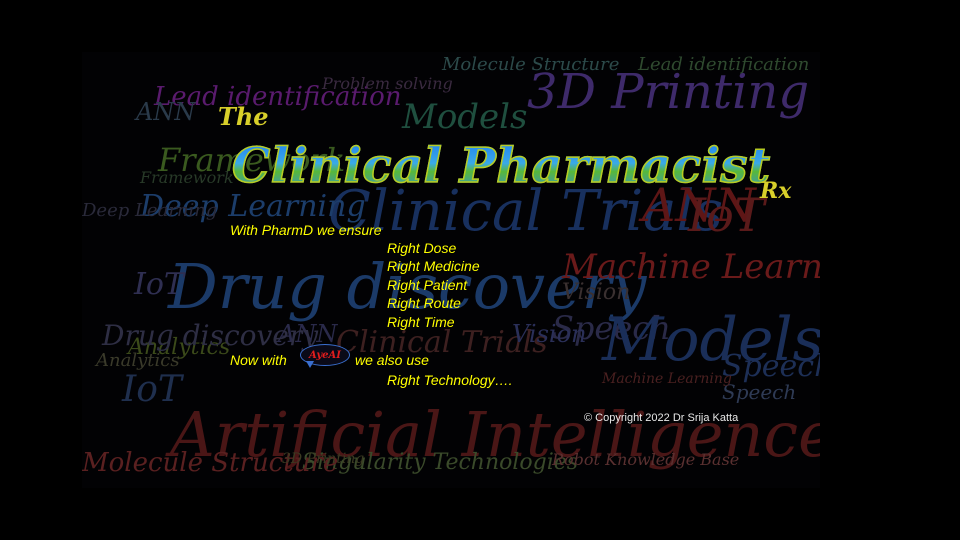  I want to click on cloud-word: Lead identification, so click(724, 64).